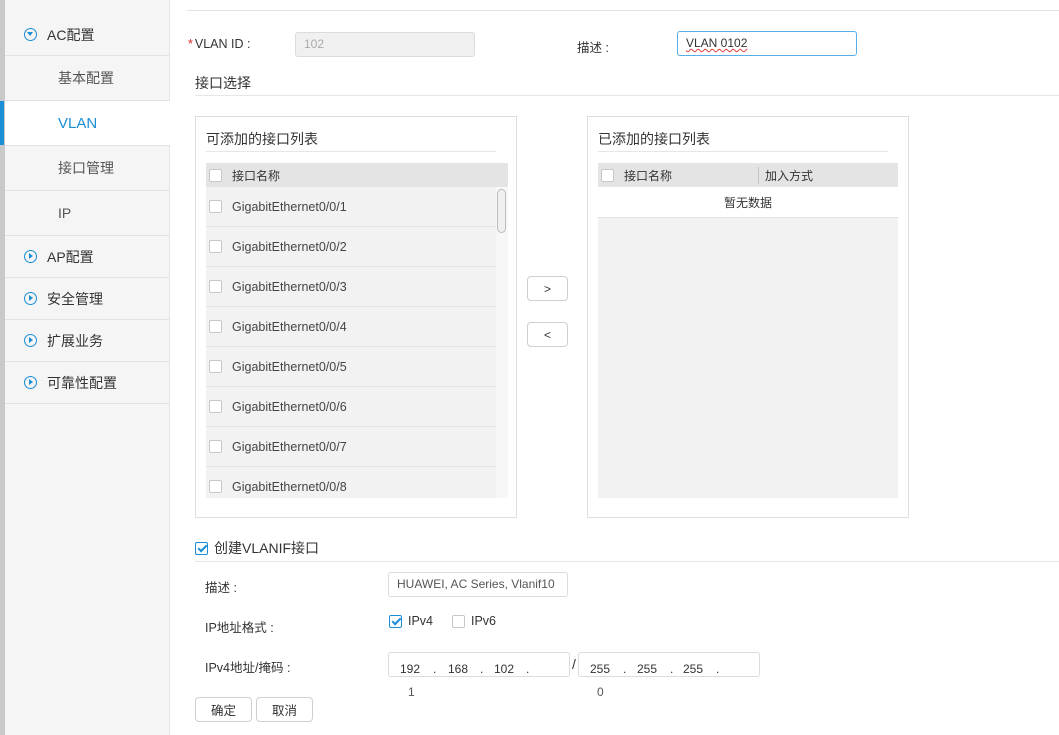  What do you see at coordinates (85, 123) in the screenshot?
I see `sidebar-item-vlan: VLAN` at bounding box center [85, 123].